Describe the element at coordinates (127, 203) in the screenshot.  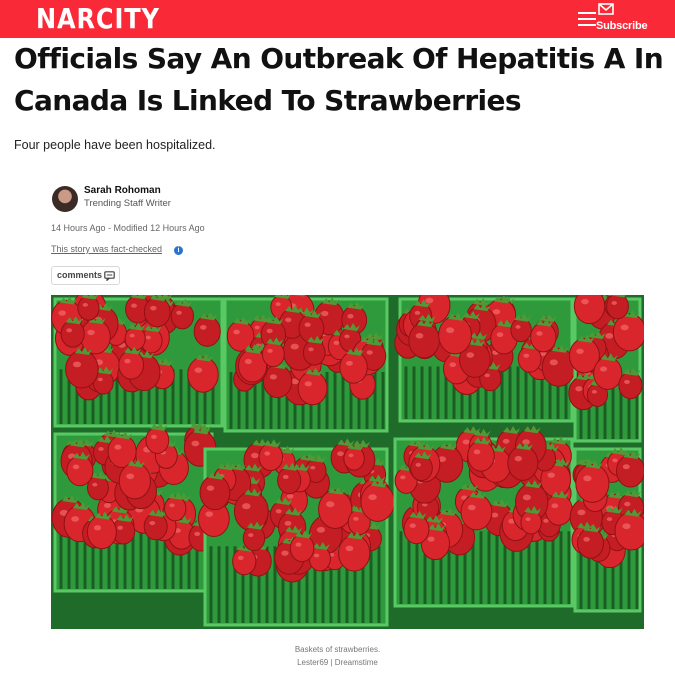
I see `author-role: Trending Staff Writer` at that location.